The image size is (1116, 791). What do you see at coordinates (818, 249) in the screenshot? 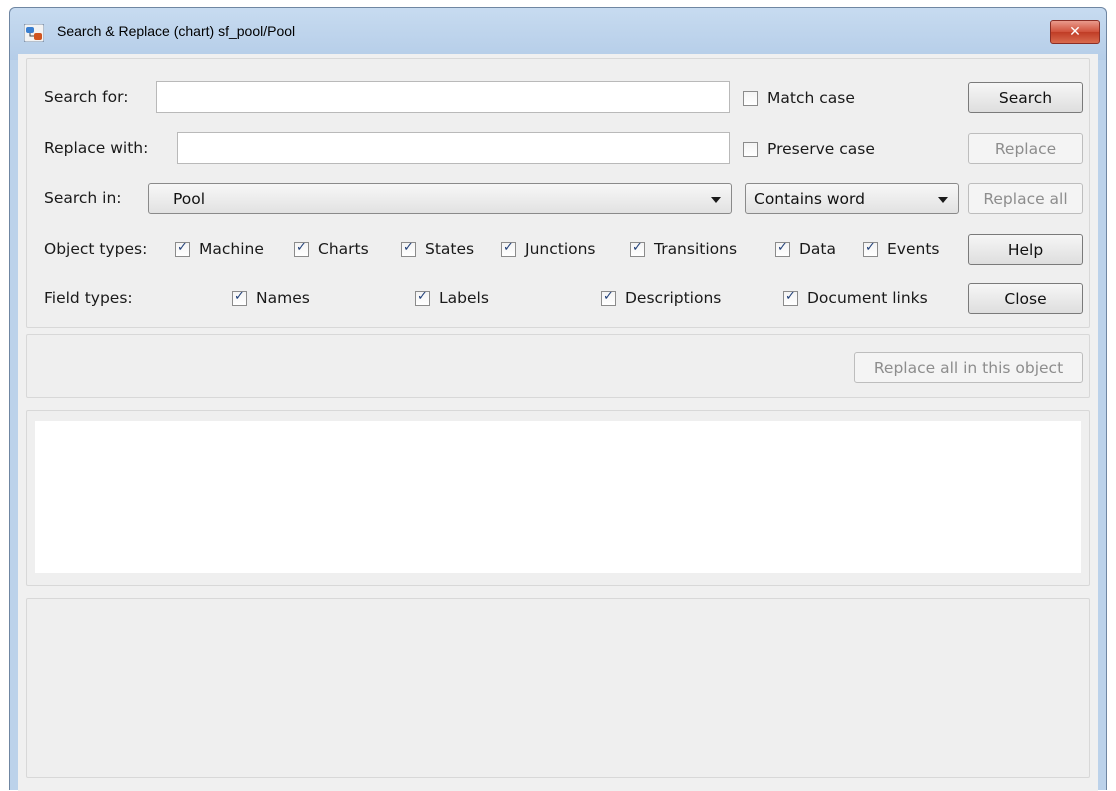
I see `object-type-data-label: Data` at bounding box center [818, 249].